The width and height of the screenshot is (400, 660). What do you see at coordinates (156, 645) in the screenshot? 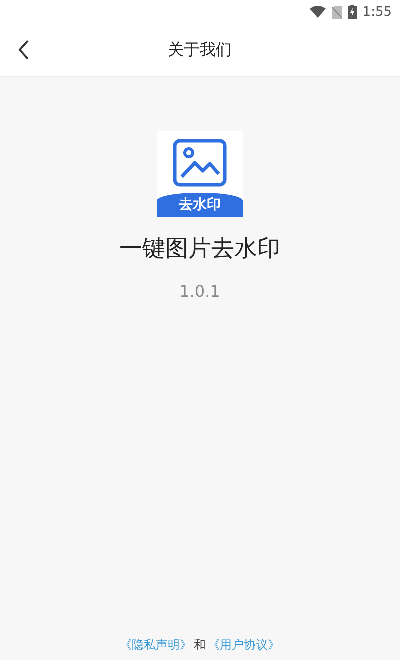
I see `privacy-link: 《隐私声明》` at bounding box center [156, 645].